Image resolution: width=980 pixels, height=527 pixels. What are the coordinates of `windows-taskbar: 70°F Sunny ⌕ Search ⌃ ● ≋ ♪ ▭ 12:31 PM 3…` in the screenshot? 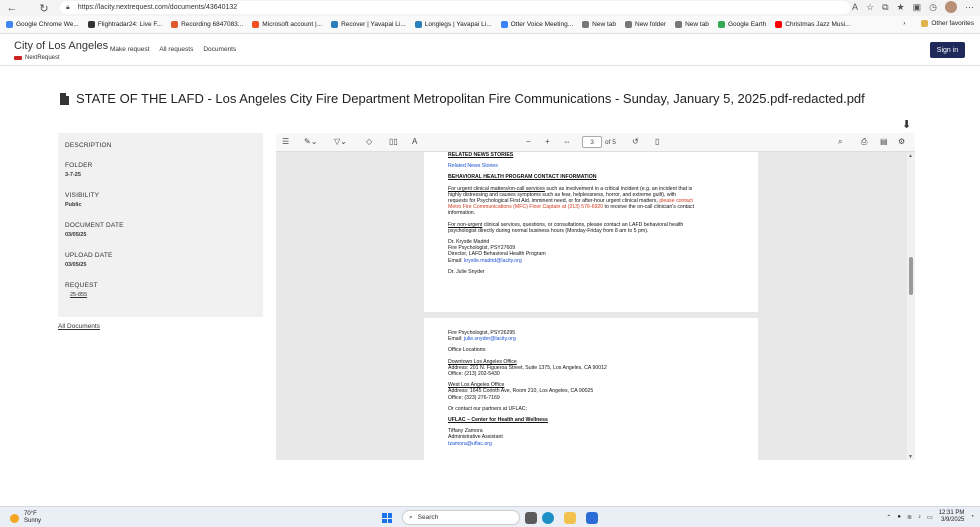 It's located at (490, 516).